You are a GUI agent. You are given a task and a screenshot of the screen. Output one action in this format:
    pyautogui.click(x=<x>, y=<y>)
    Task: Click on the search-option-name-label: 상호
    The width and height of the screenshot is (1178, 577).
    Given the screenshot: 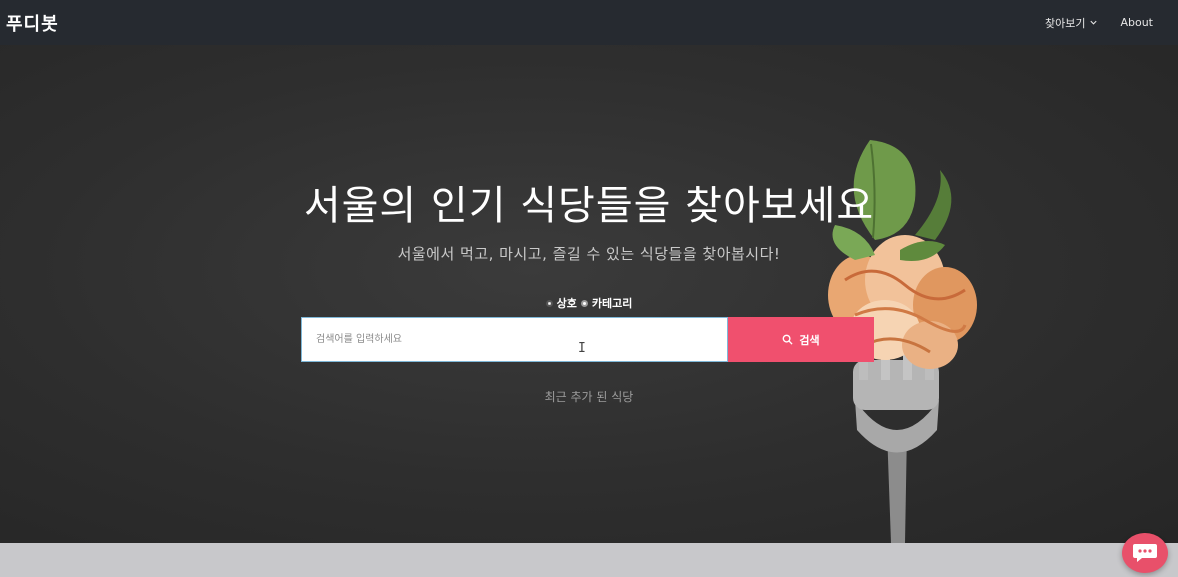 What is the action you would take?
    pyautogui.click(x=566, y=303)
    